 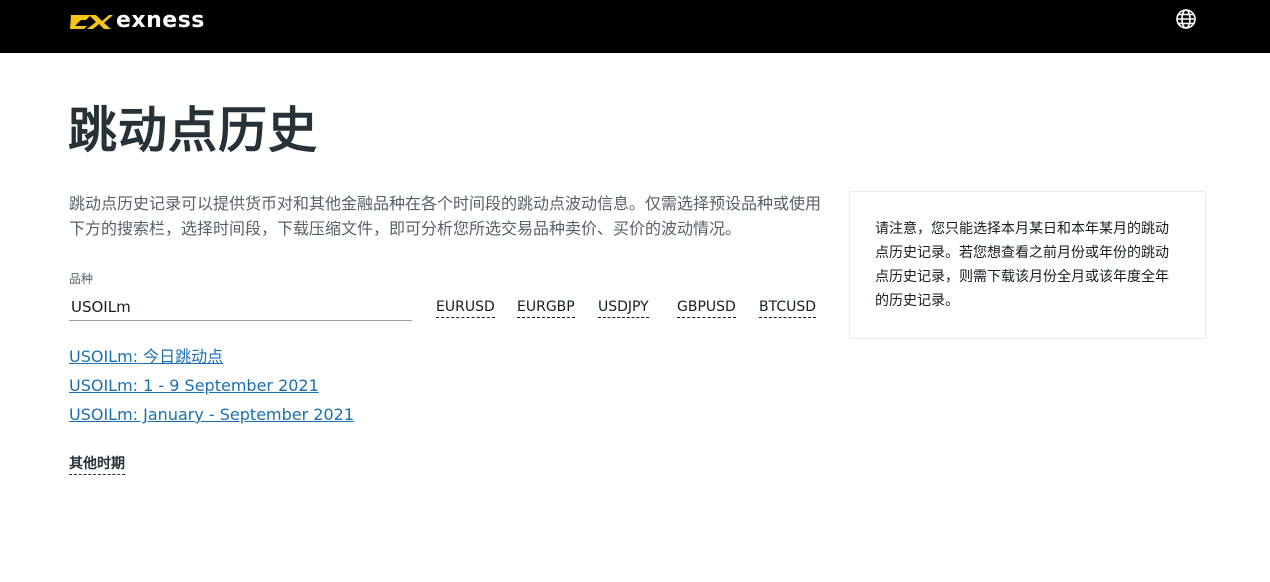 What do you see at coordinates (1186, 19) in the screenshot?
I see `globe-icon` at bounding box center [1186, 19].